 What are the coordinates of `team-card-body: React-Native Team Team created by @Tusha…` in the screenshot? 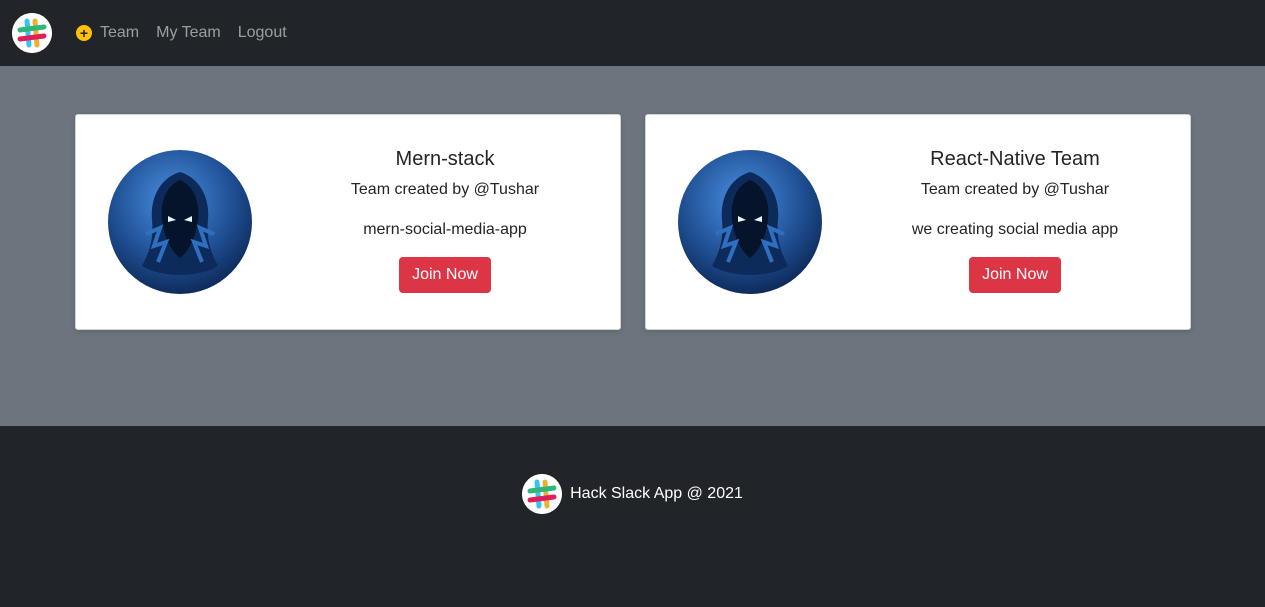 It's located at (1006, 220).